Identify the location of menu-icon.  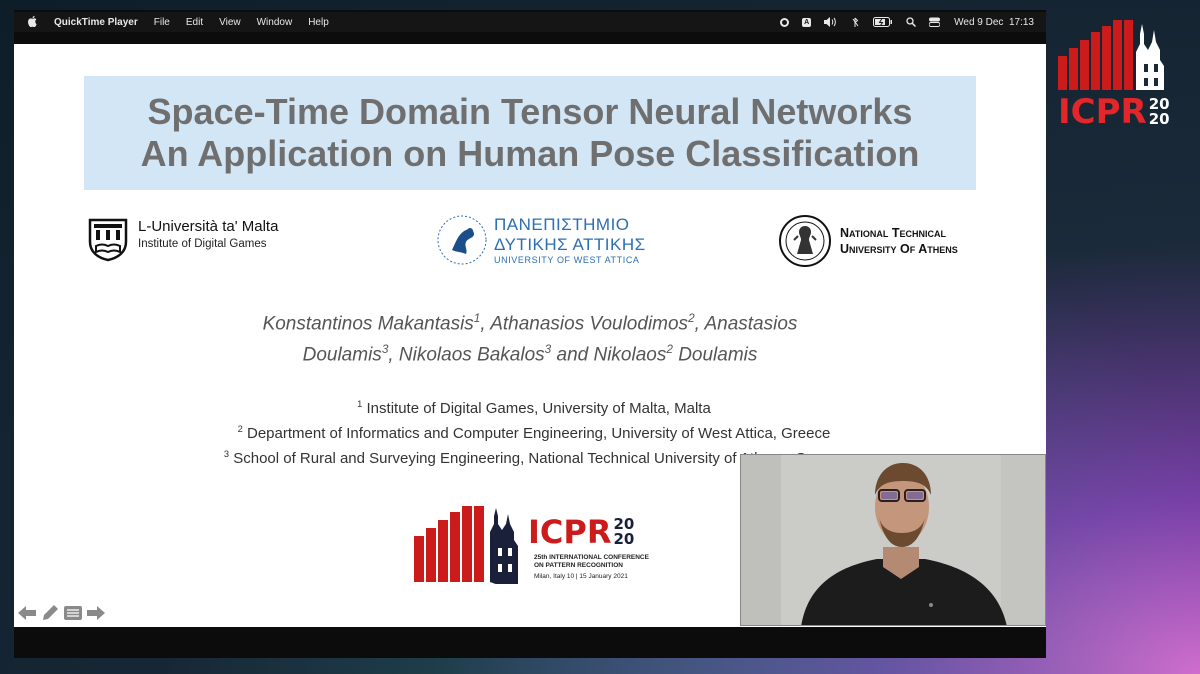
(73, 613).